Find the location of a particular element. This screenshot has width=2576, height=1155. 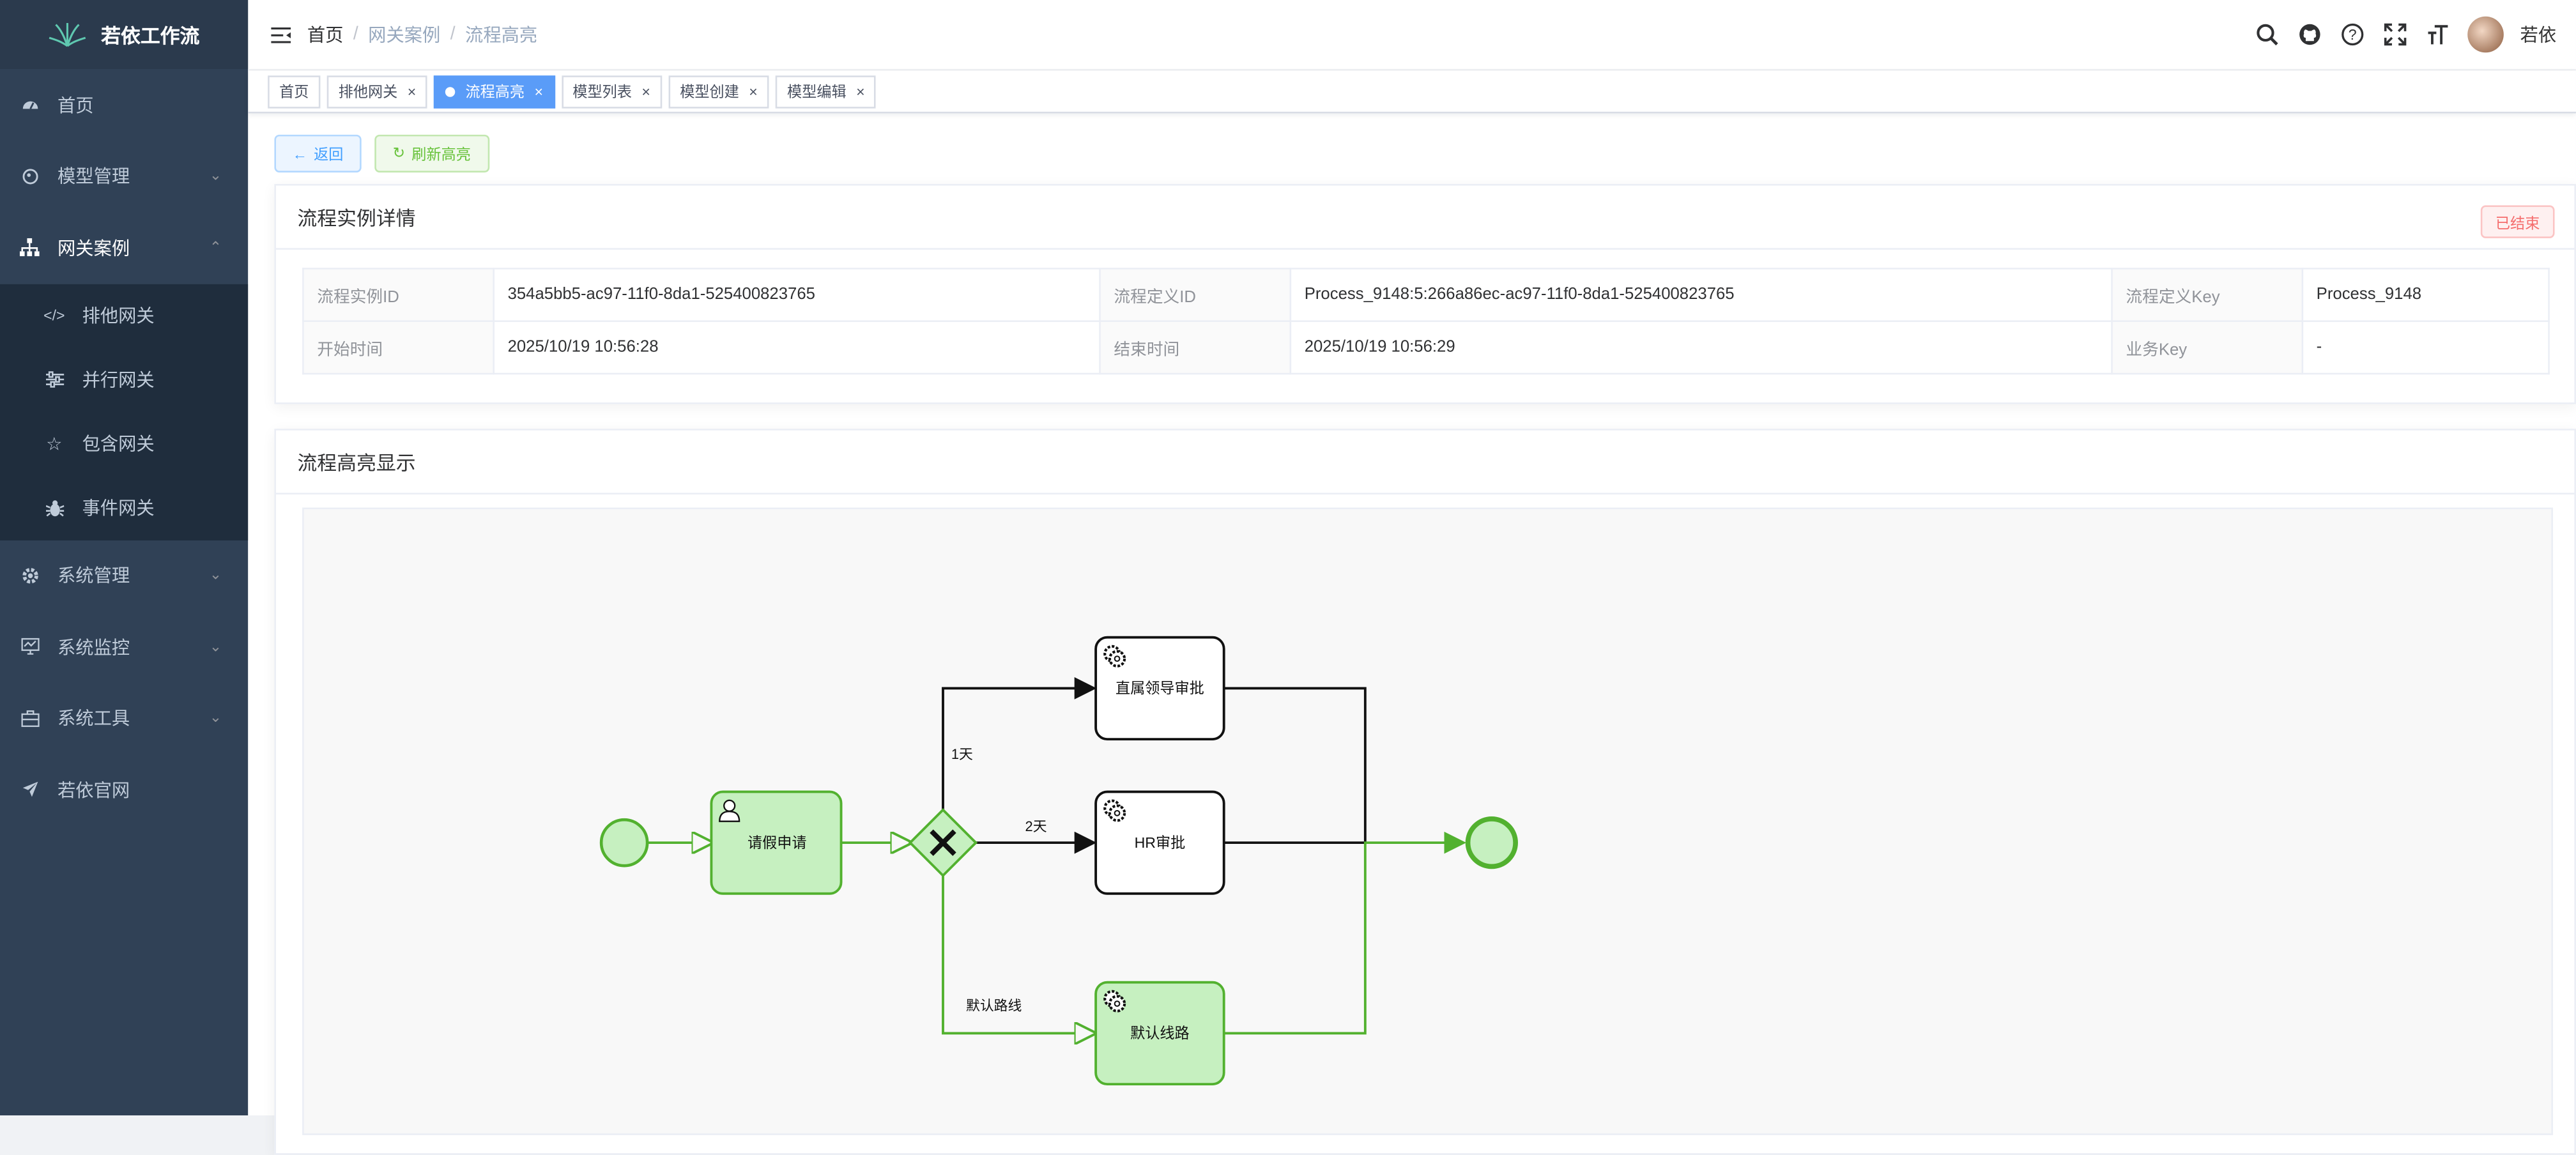

breadcrumb: 首页 / 网关案例 / 流程高亮 is located at coordinates (422, 34).